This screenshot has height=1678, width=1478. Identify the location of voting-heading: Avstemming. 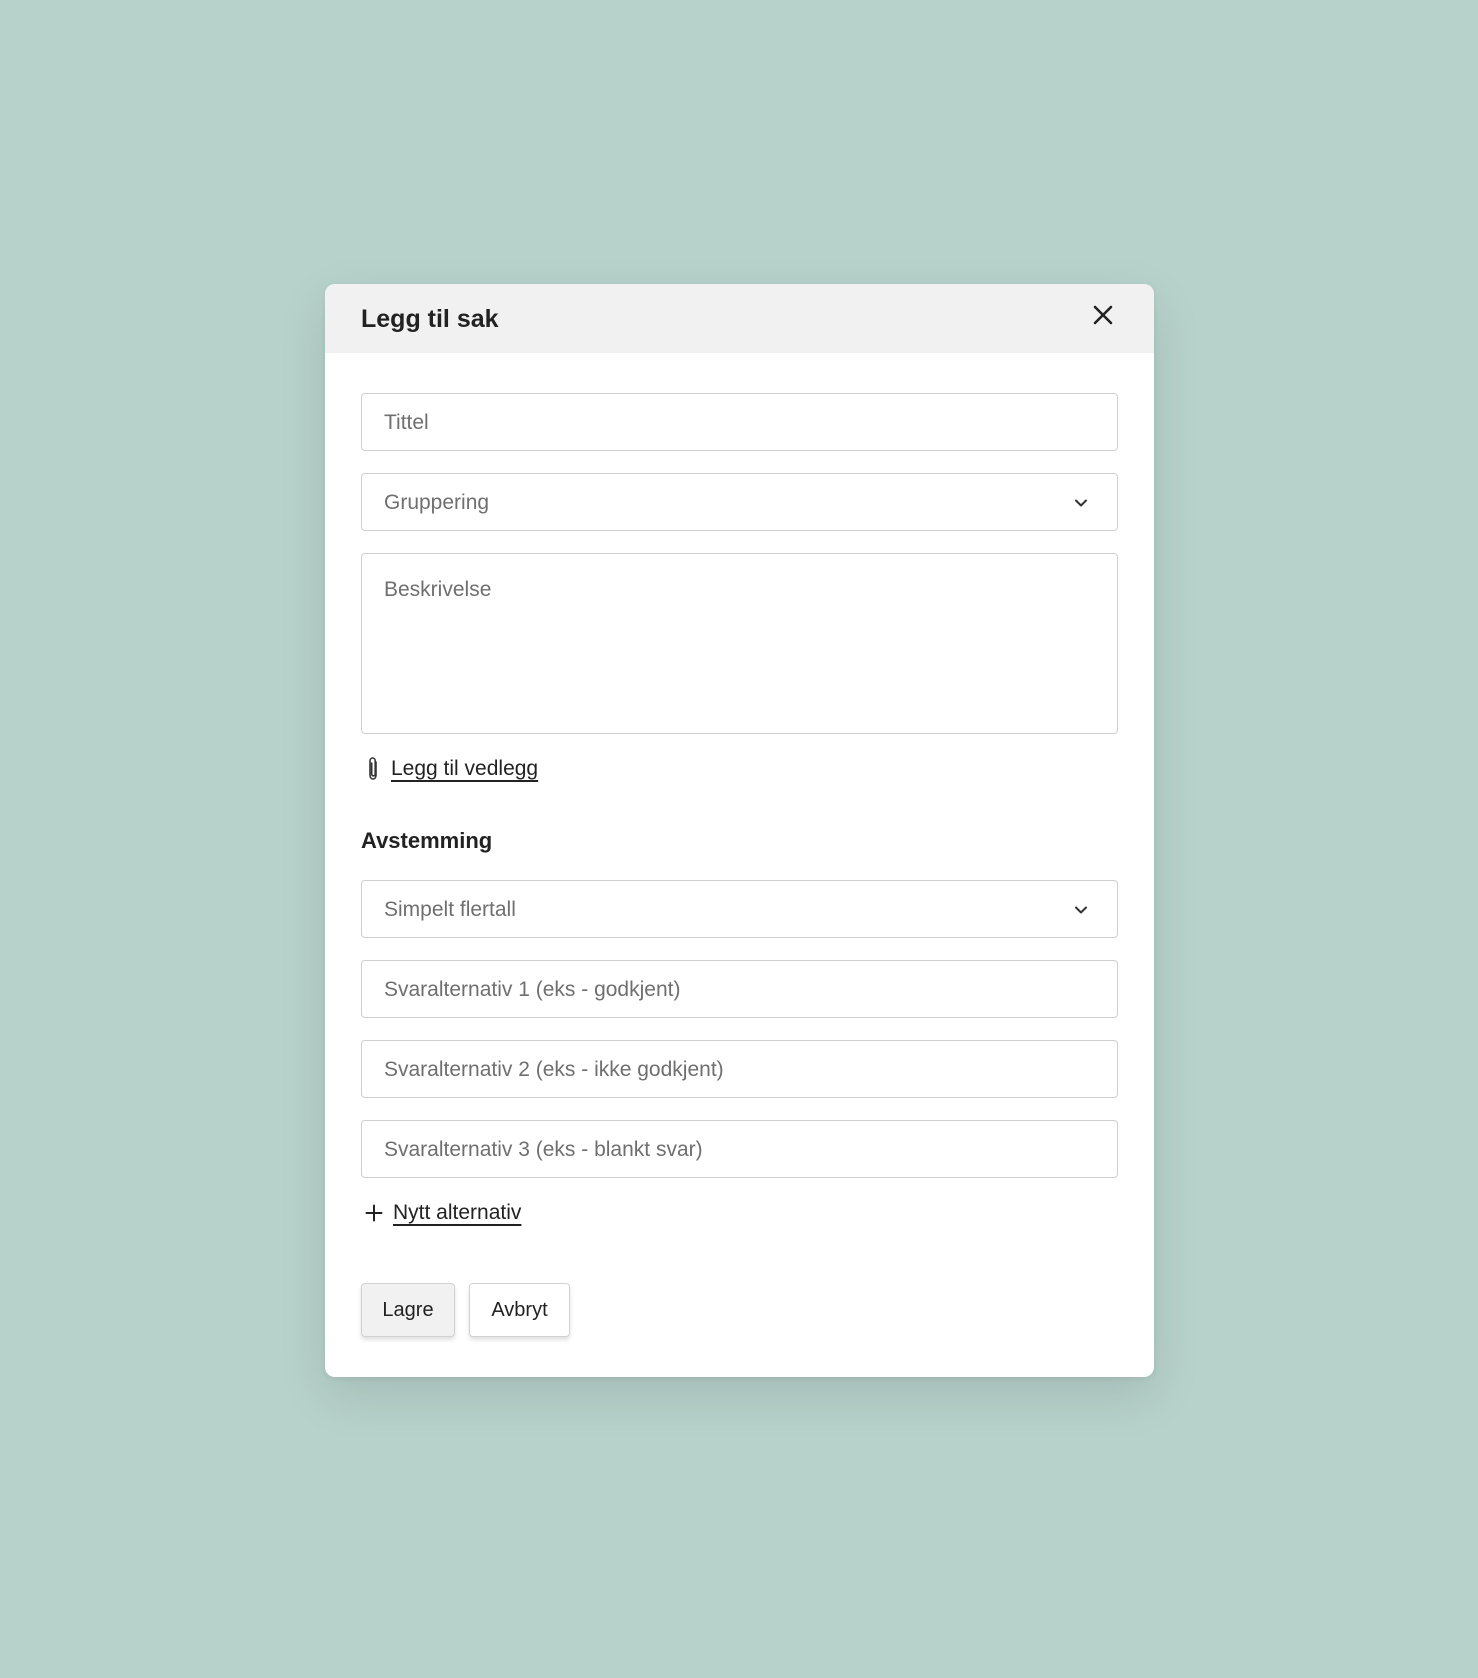
(427, 840).